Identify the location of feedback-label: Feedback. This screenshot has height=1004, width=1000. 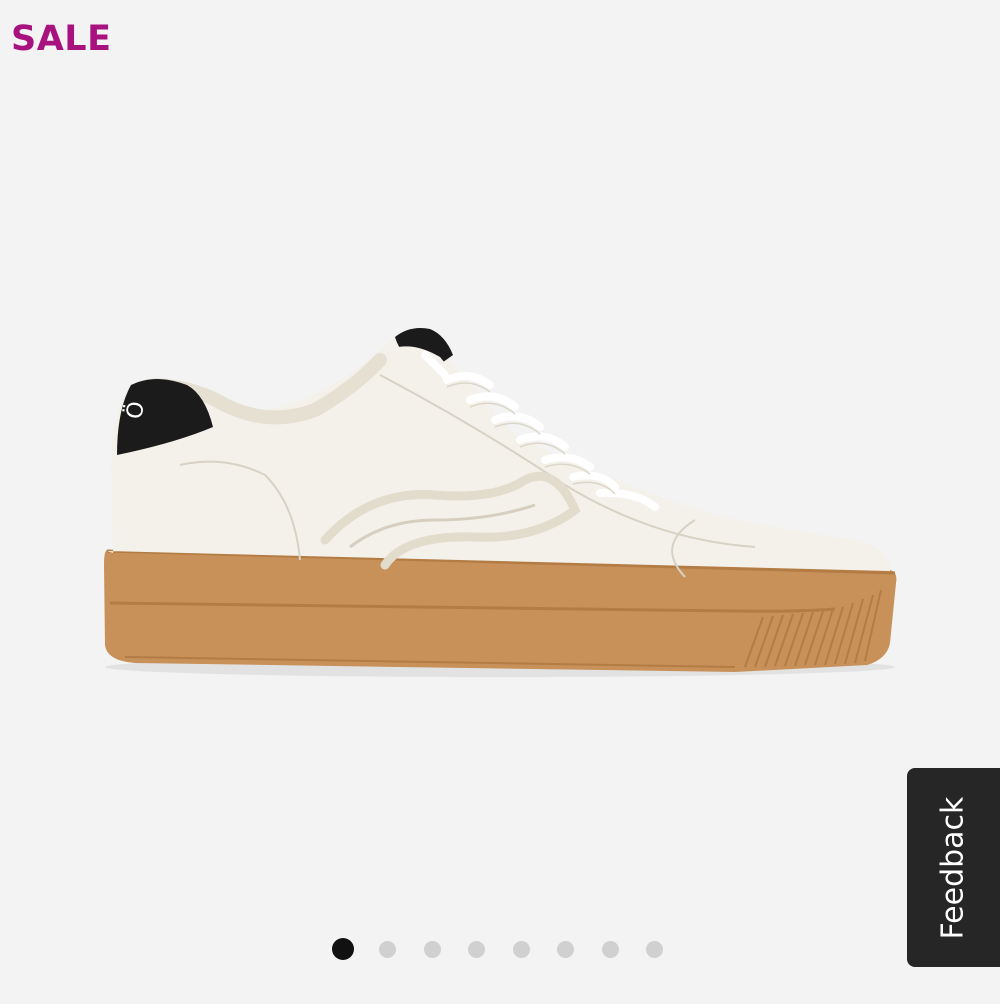
(953, 867).